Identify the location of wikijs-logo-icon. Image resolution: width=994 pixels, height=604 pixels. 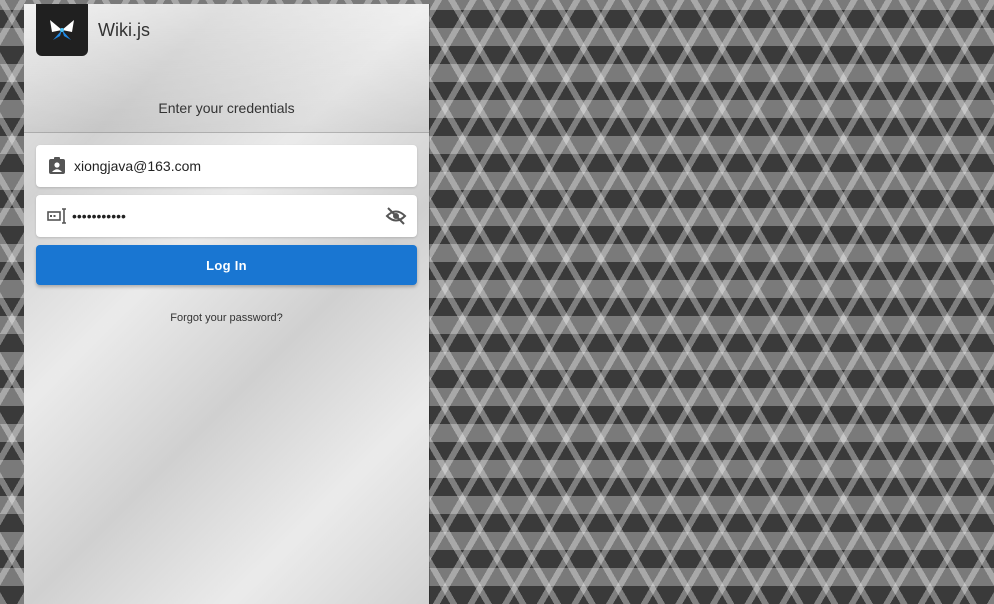
(62, 30).